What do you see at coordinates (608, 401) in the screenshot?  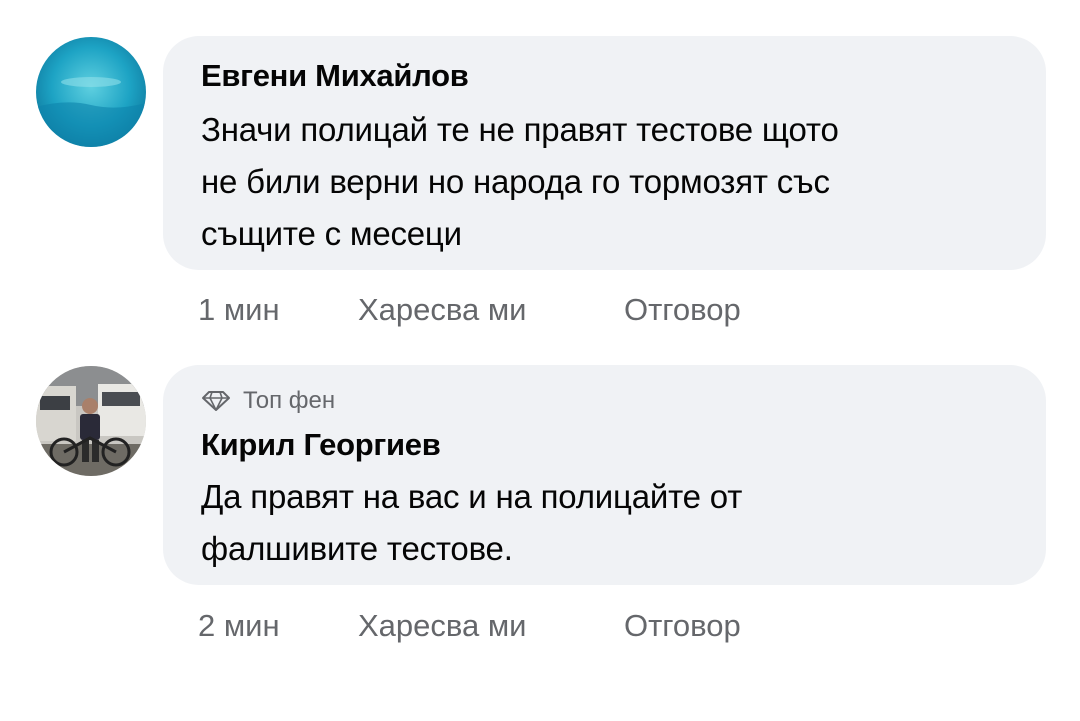 I see `top-fan-badge: Топ фен` at bounding box center [608, 401].